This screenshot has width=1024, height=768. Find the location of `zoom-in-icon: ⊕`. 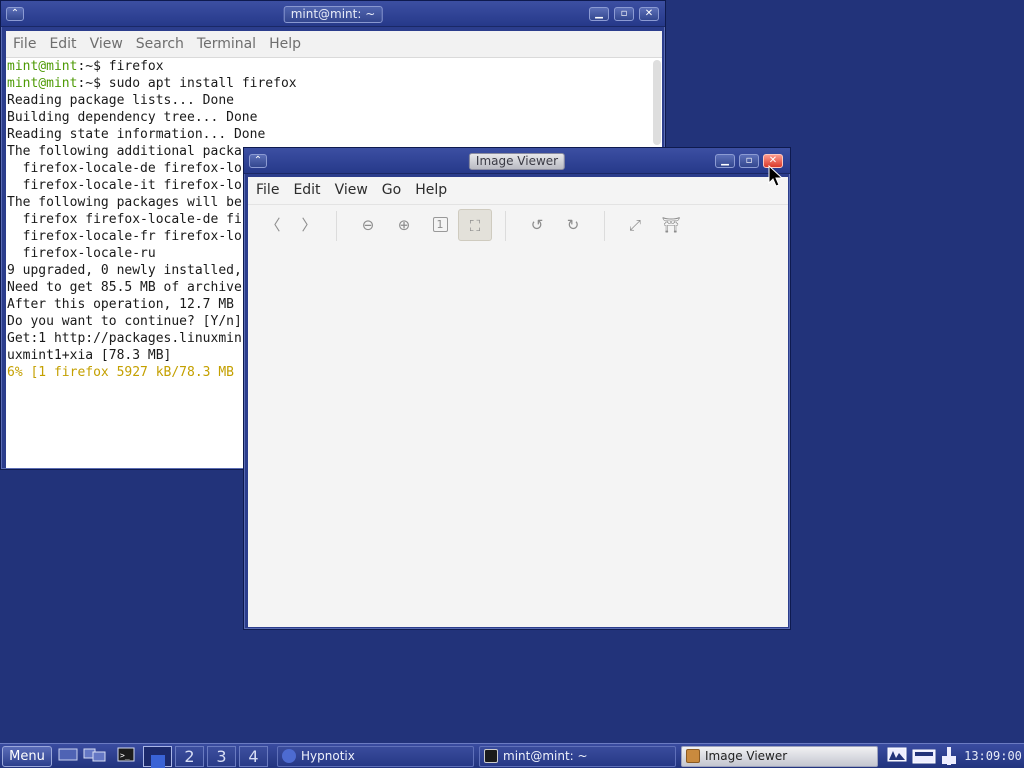

zoom-in-icon: ⊕ is located at coordinates (404, 225).